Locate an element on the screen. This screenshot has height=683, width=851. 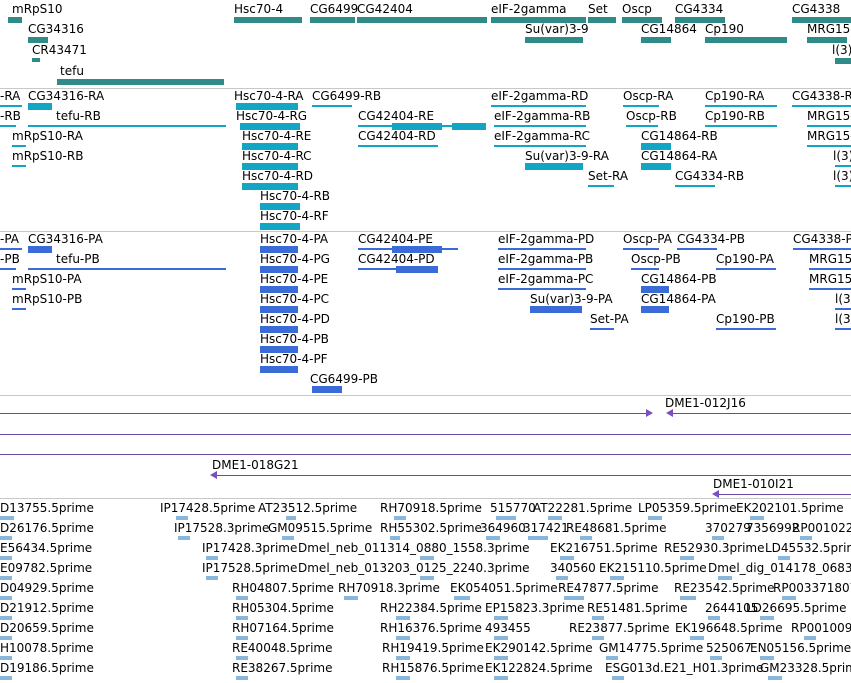
gene-label: l(3) is located at coordinates (841, 50).